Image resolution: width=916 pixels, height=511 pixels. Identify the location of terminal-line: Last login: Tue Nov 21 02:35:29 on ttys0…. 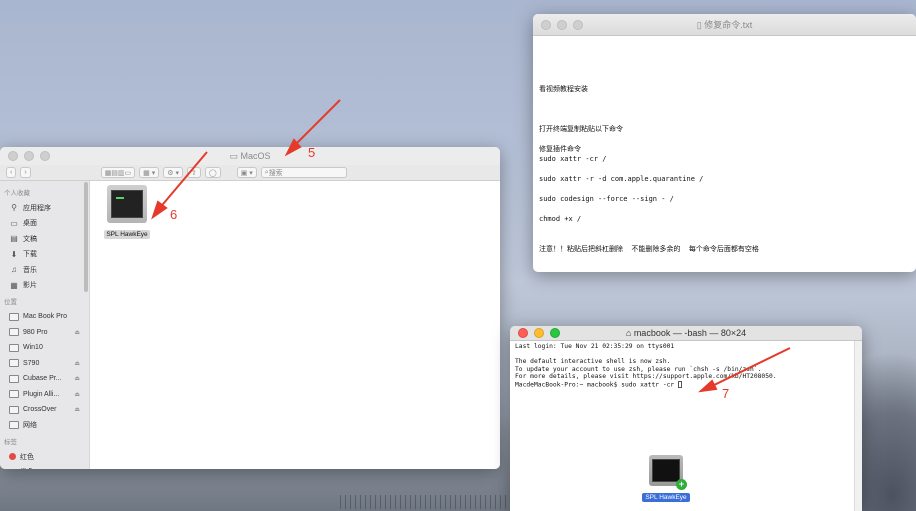
(686, 347).